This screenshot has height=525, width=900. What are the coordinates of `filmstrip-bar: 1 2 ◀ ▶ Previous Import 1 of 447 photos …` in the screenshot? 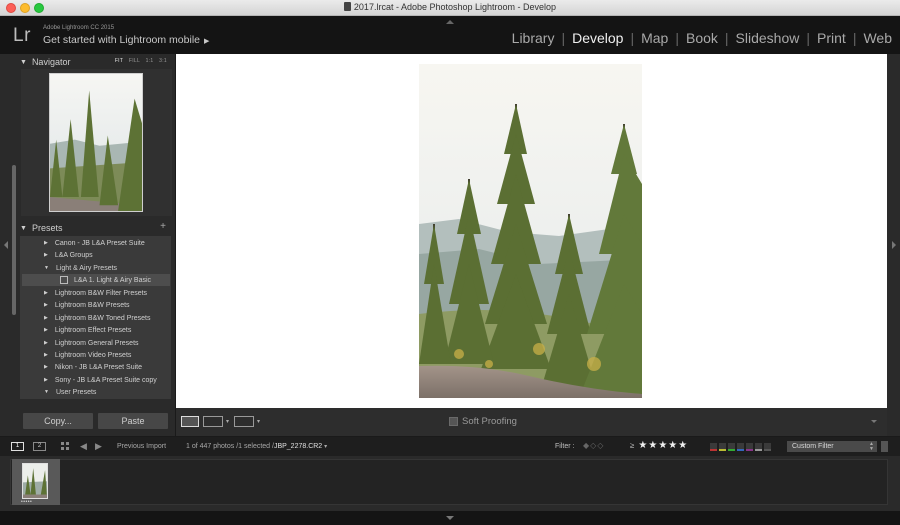 It's located at (450, 446).